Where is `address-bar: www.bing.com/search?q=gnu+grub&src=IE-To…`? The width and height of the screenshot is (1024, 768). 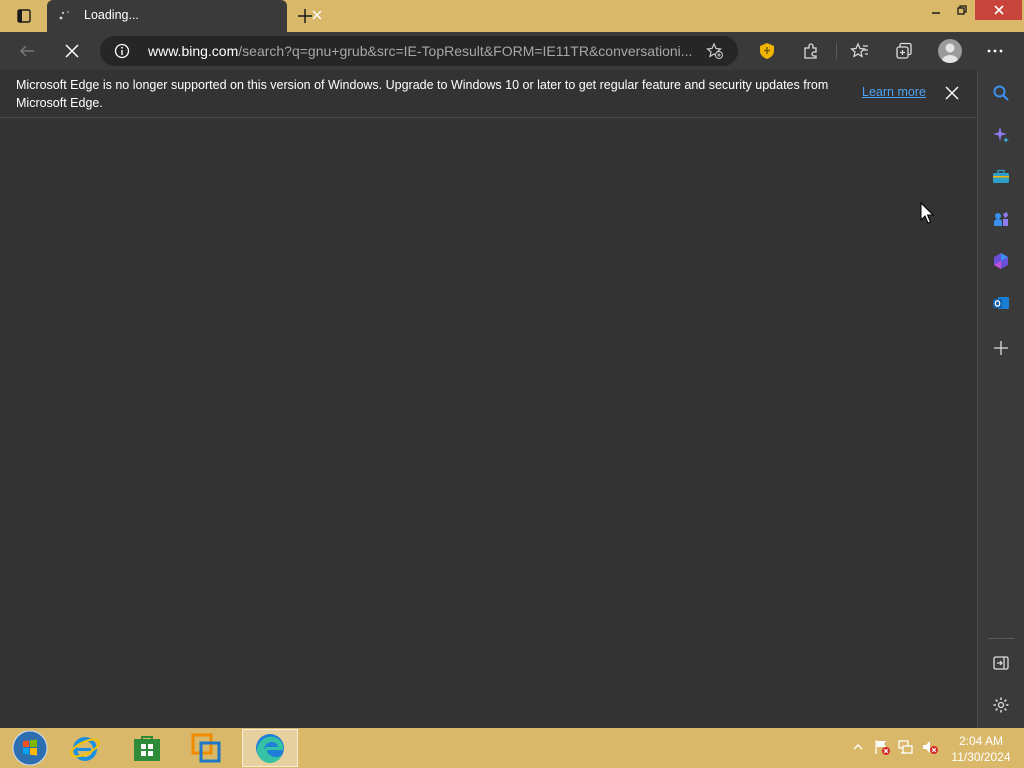
address-bar: www.bing.com/search?q=gnu+grub&src=IE-To… is located at coordinates (419, 51).